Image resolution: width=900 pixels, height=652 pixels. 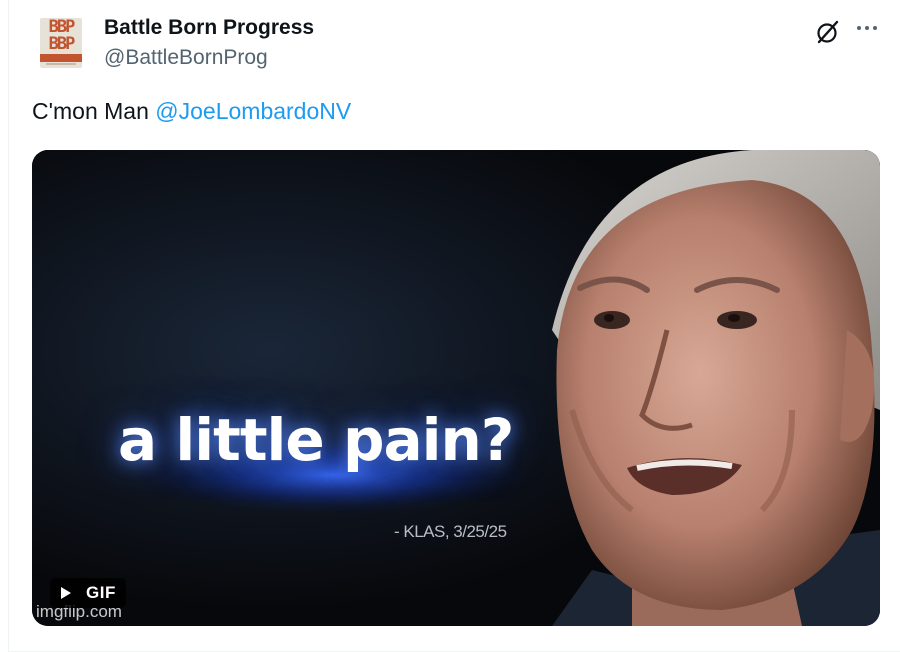 What do you see at coordinates (450, 531) in the screenshot?
I see `gif-source-credit: - KLAS, 3/25/25` at bounding box center [450, 531].